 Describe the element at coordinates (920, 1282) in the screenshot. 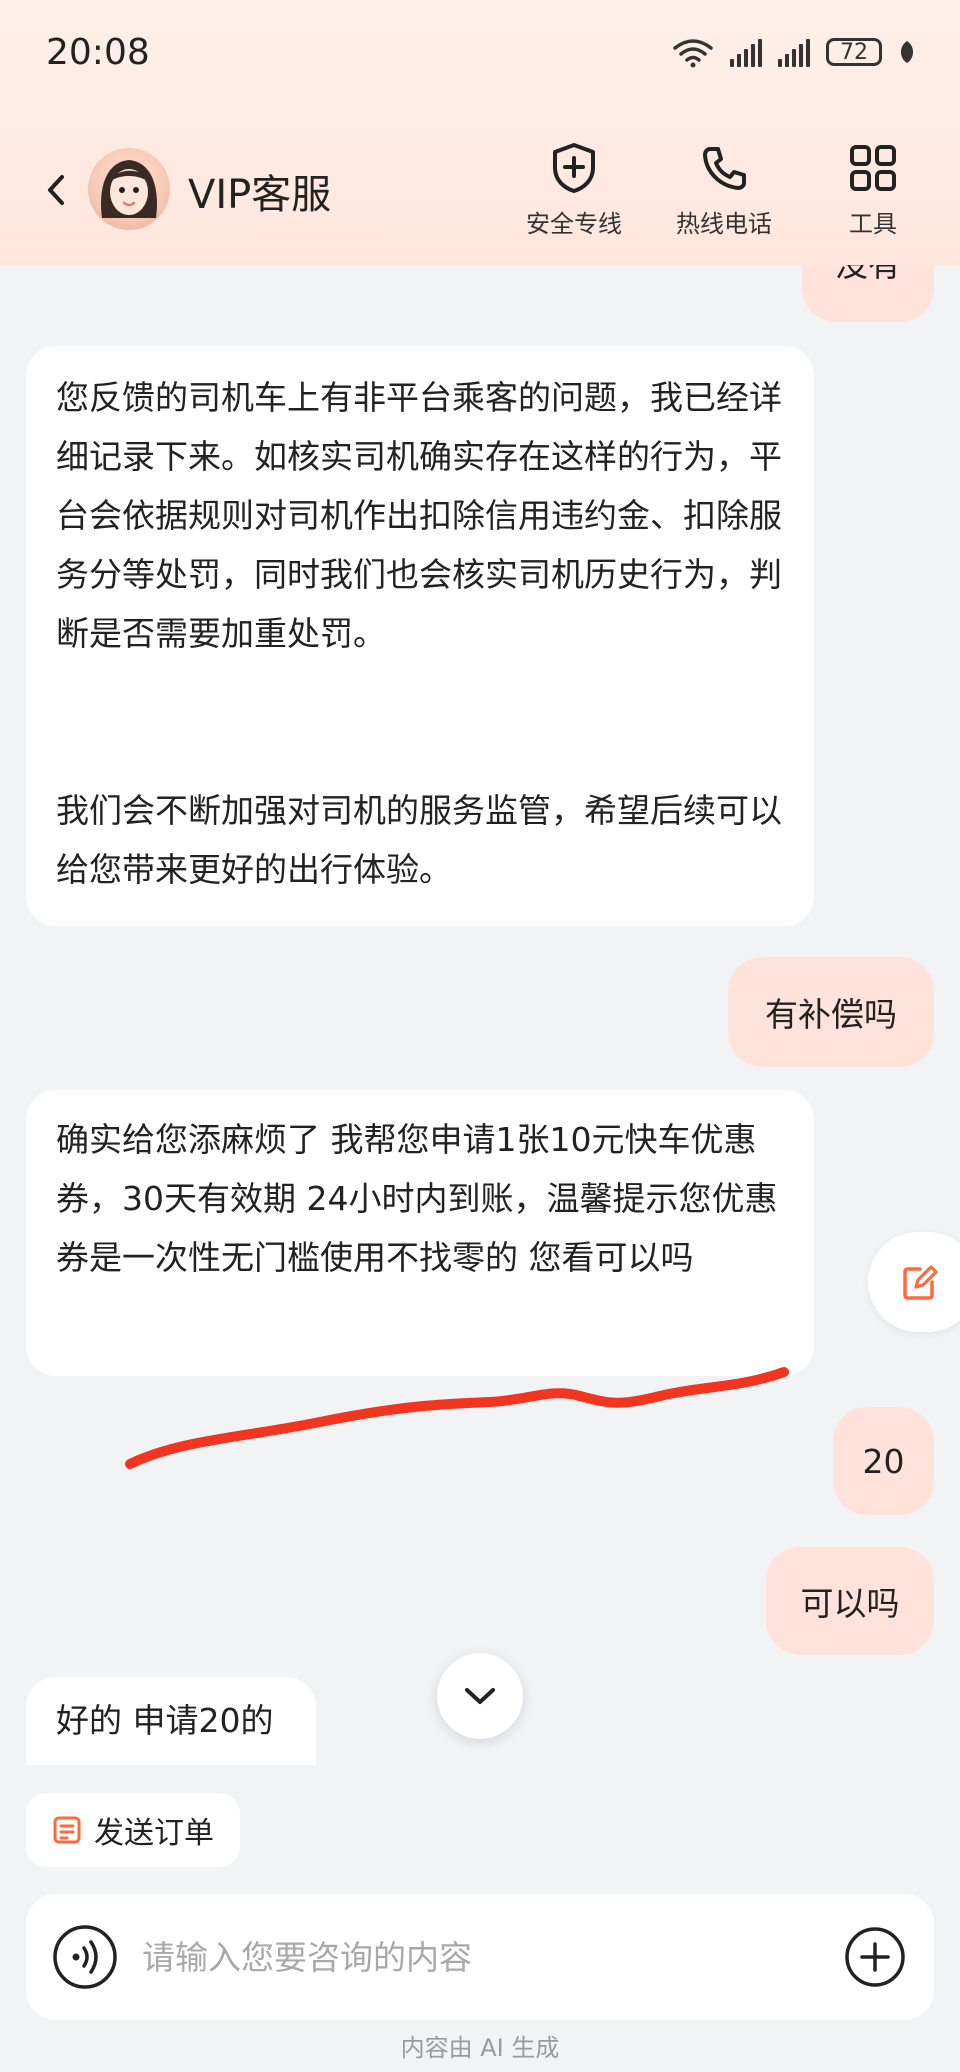

I see `edit-note-icon` at that location.